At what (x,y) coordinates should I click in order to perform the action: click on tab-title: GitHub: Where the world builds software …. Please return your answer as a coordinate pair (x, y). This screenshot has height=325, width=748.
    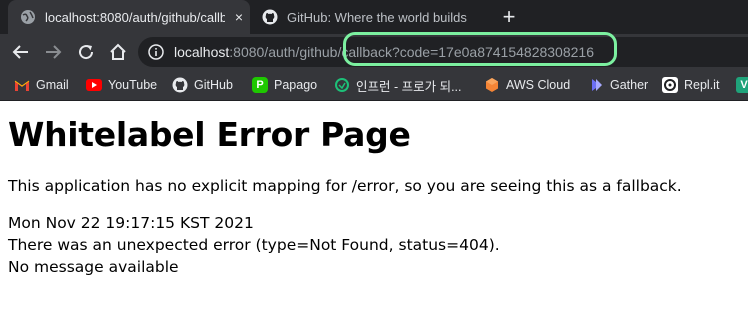
    Looking at the image, I should click on (377, 17).